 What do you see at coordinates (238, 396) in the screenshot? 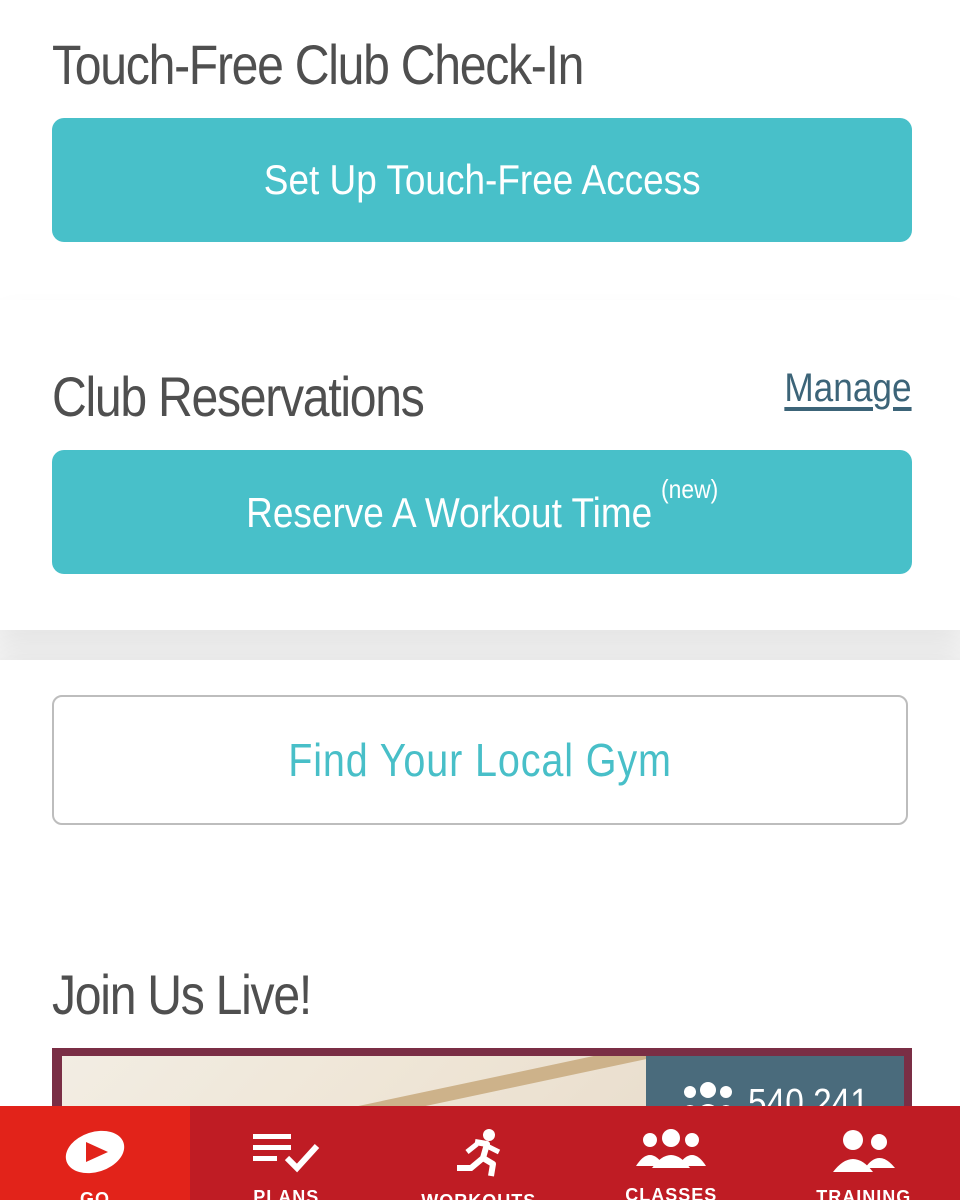
I see `reservations-title: Club Reservations` at bounding box center [238, 396].